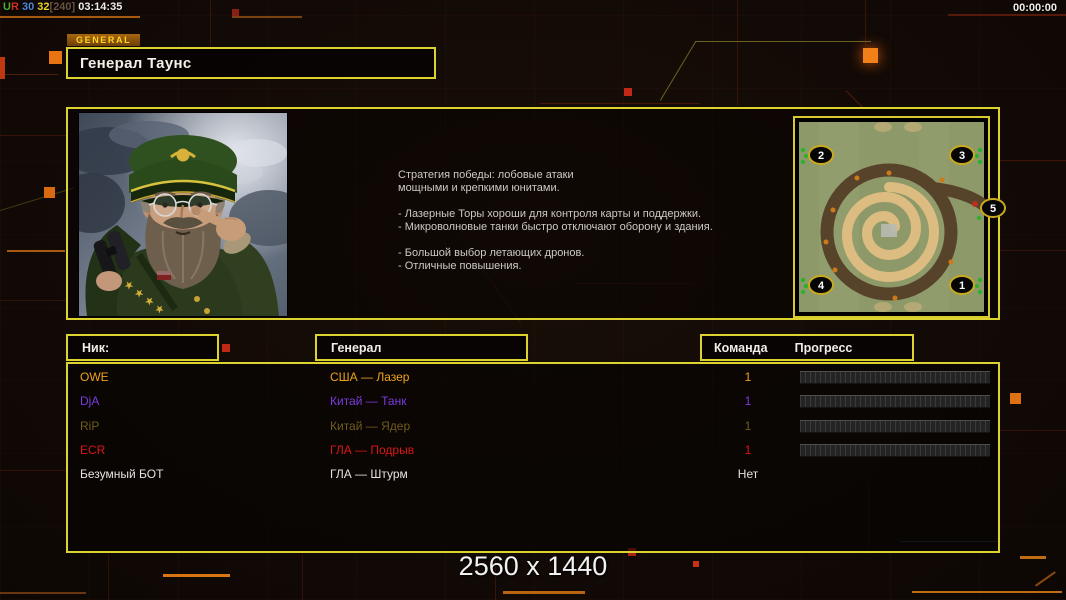 This screenshot has width=1066, height=600. I want to click on map-start-marker: 2, so click(821, 155).